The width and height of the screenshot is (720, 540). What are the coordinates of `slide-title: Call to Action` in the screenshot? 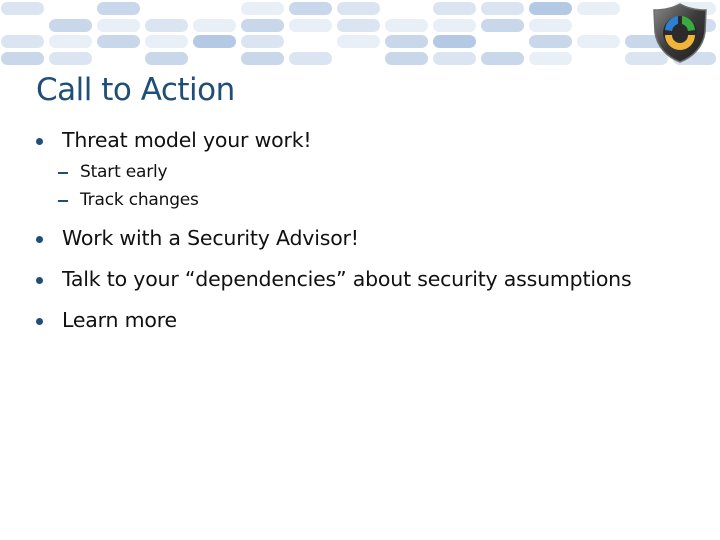 It's located at (135, 90).